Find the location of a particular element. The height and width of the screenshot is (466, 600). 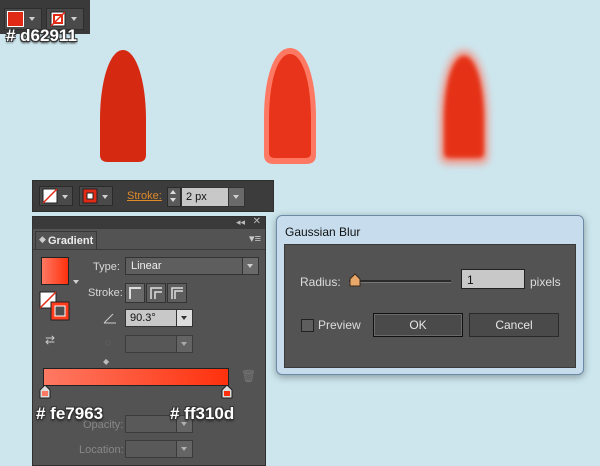

location-dropdown is located at coordinates (184, 449).